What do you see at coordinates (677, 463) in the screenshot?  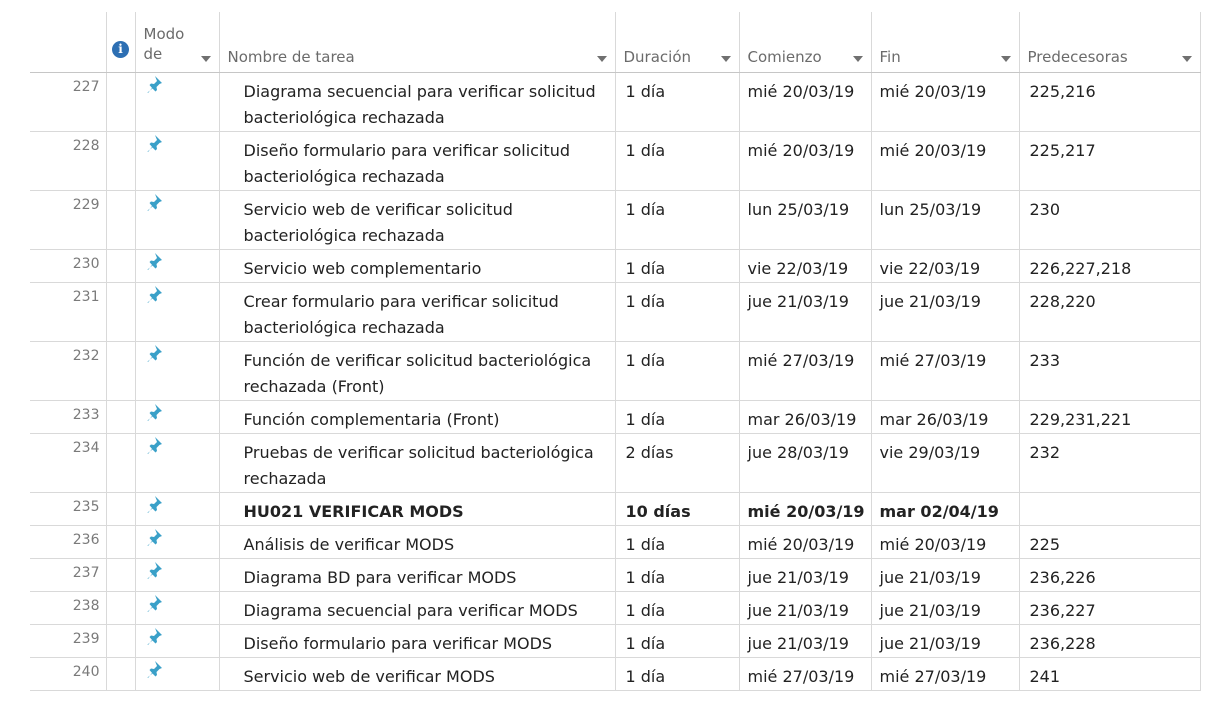 I see `duration-cell: 2 días` at bounding box center [677, 463].